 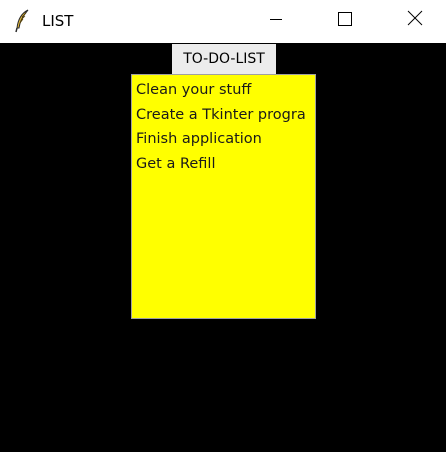 I want to click on close-icon, so click(x=415, y=20).